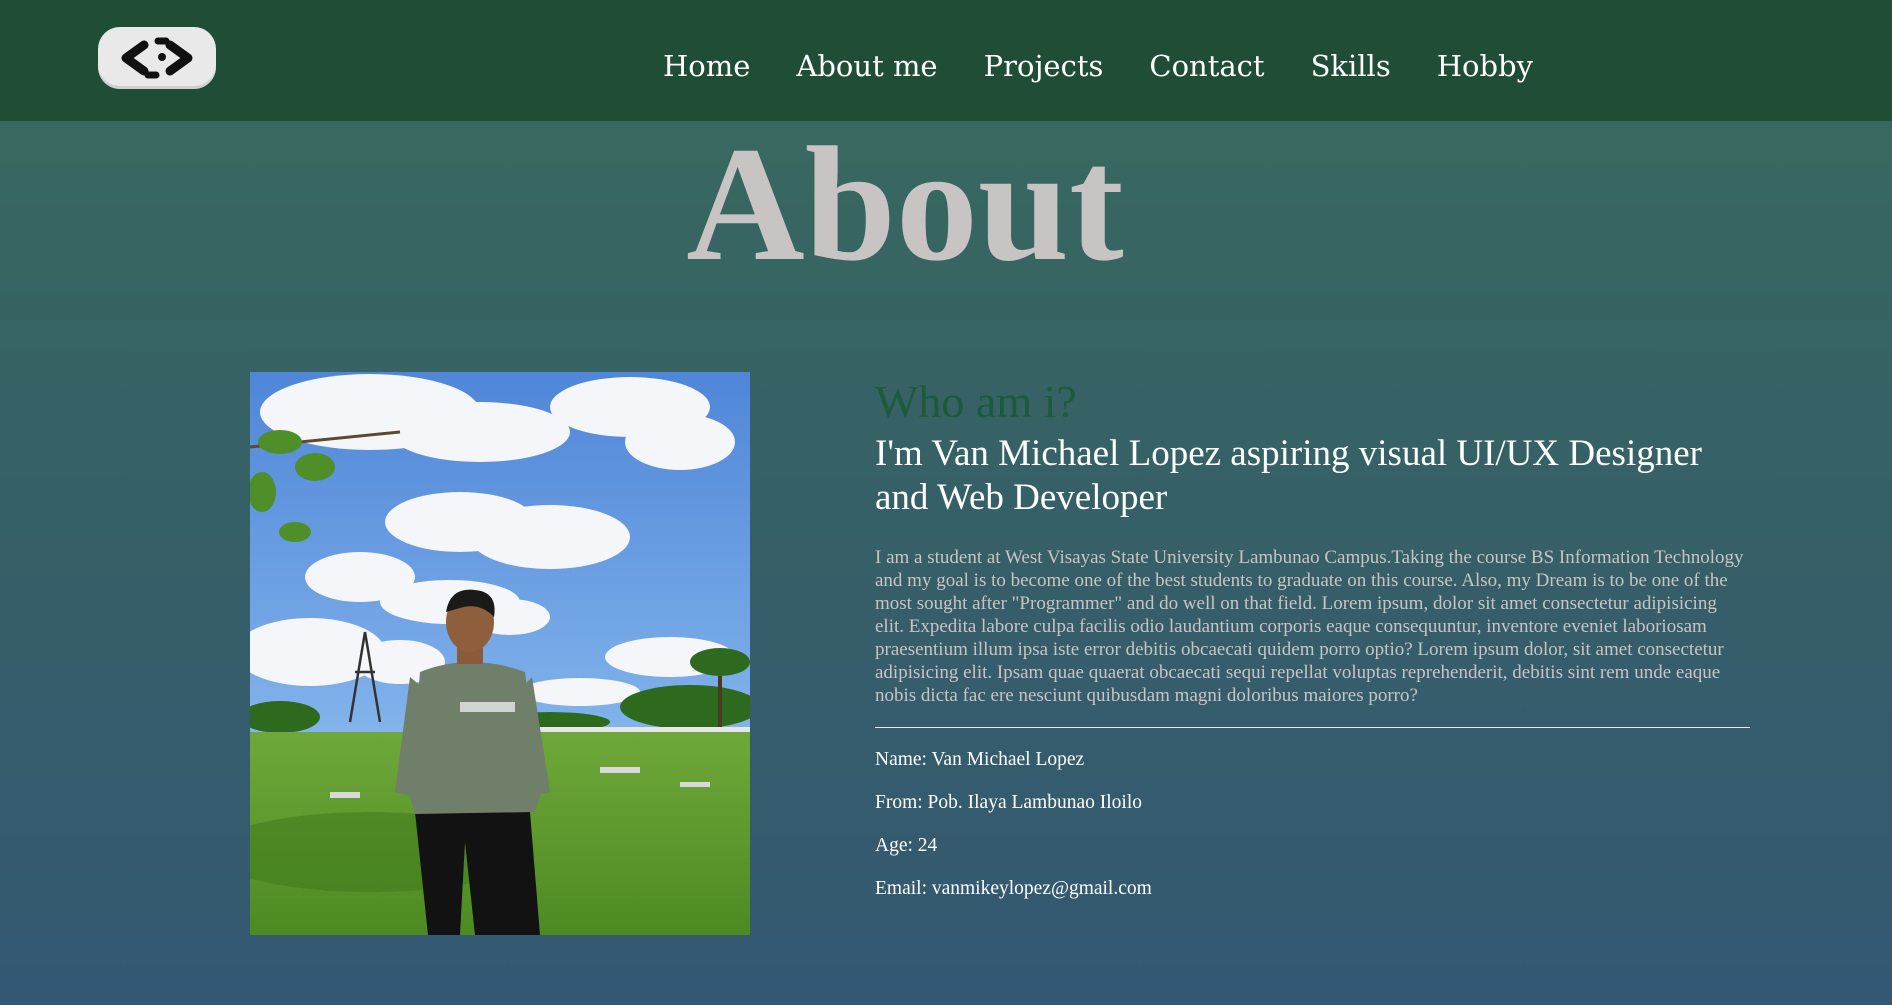 The width and height of the screenshot is (1892, 1005). Describe the element at coordinates (905, 204) in the screenshot. I see `page-title: About` at that location.